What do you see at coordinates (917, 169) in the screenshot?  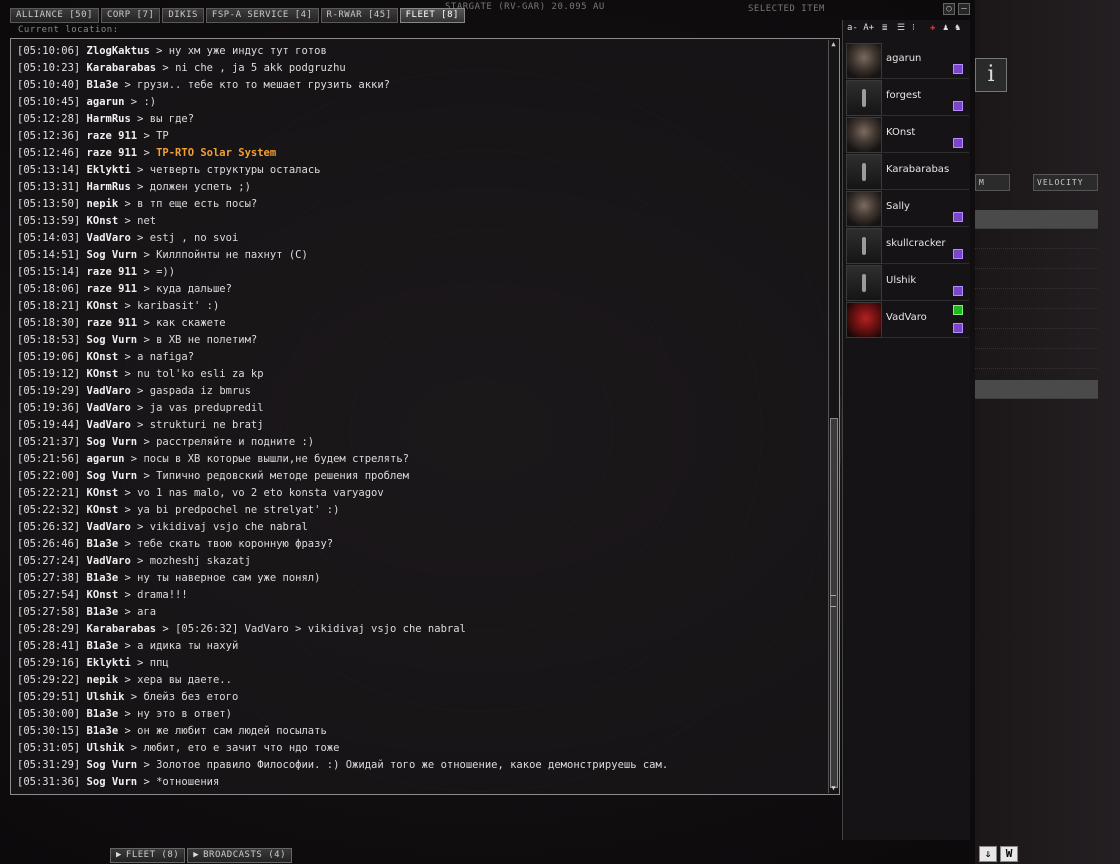 I see `member-name: Karabarabas` at bounding box center [917, 169].